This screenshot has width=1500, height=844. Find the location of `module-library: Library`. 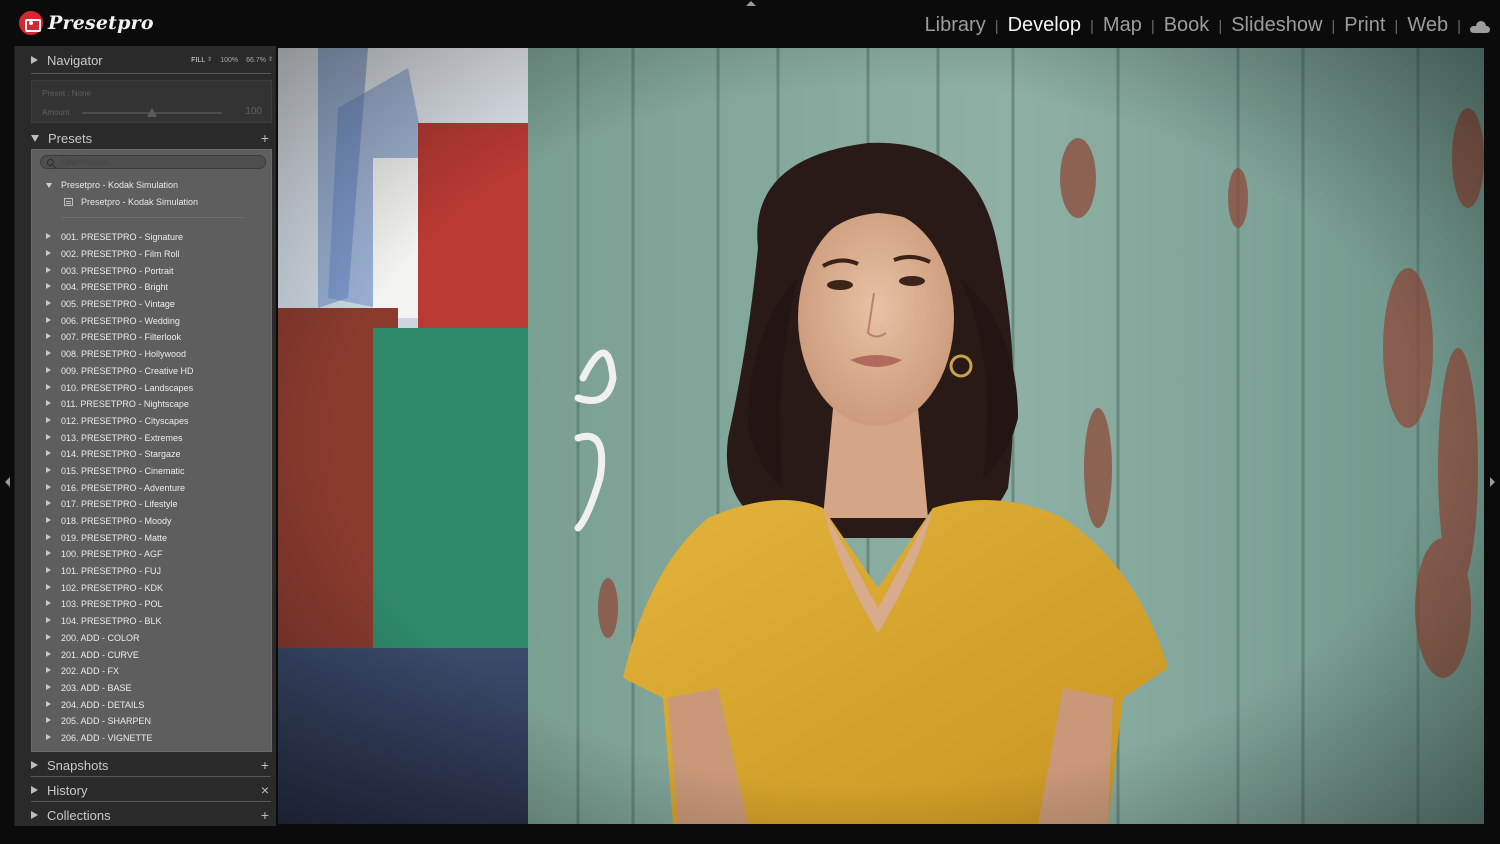

module-library: Library is located at coordinates (955, 25).